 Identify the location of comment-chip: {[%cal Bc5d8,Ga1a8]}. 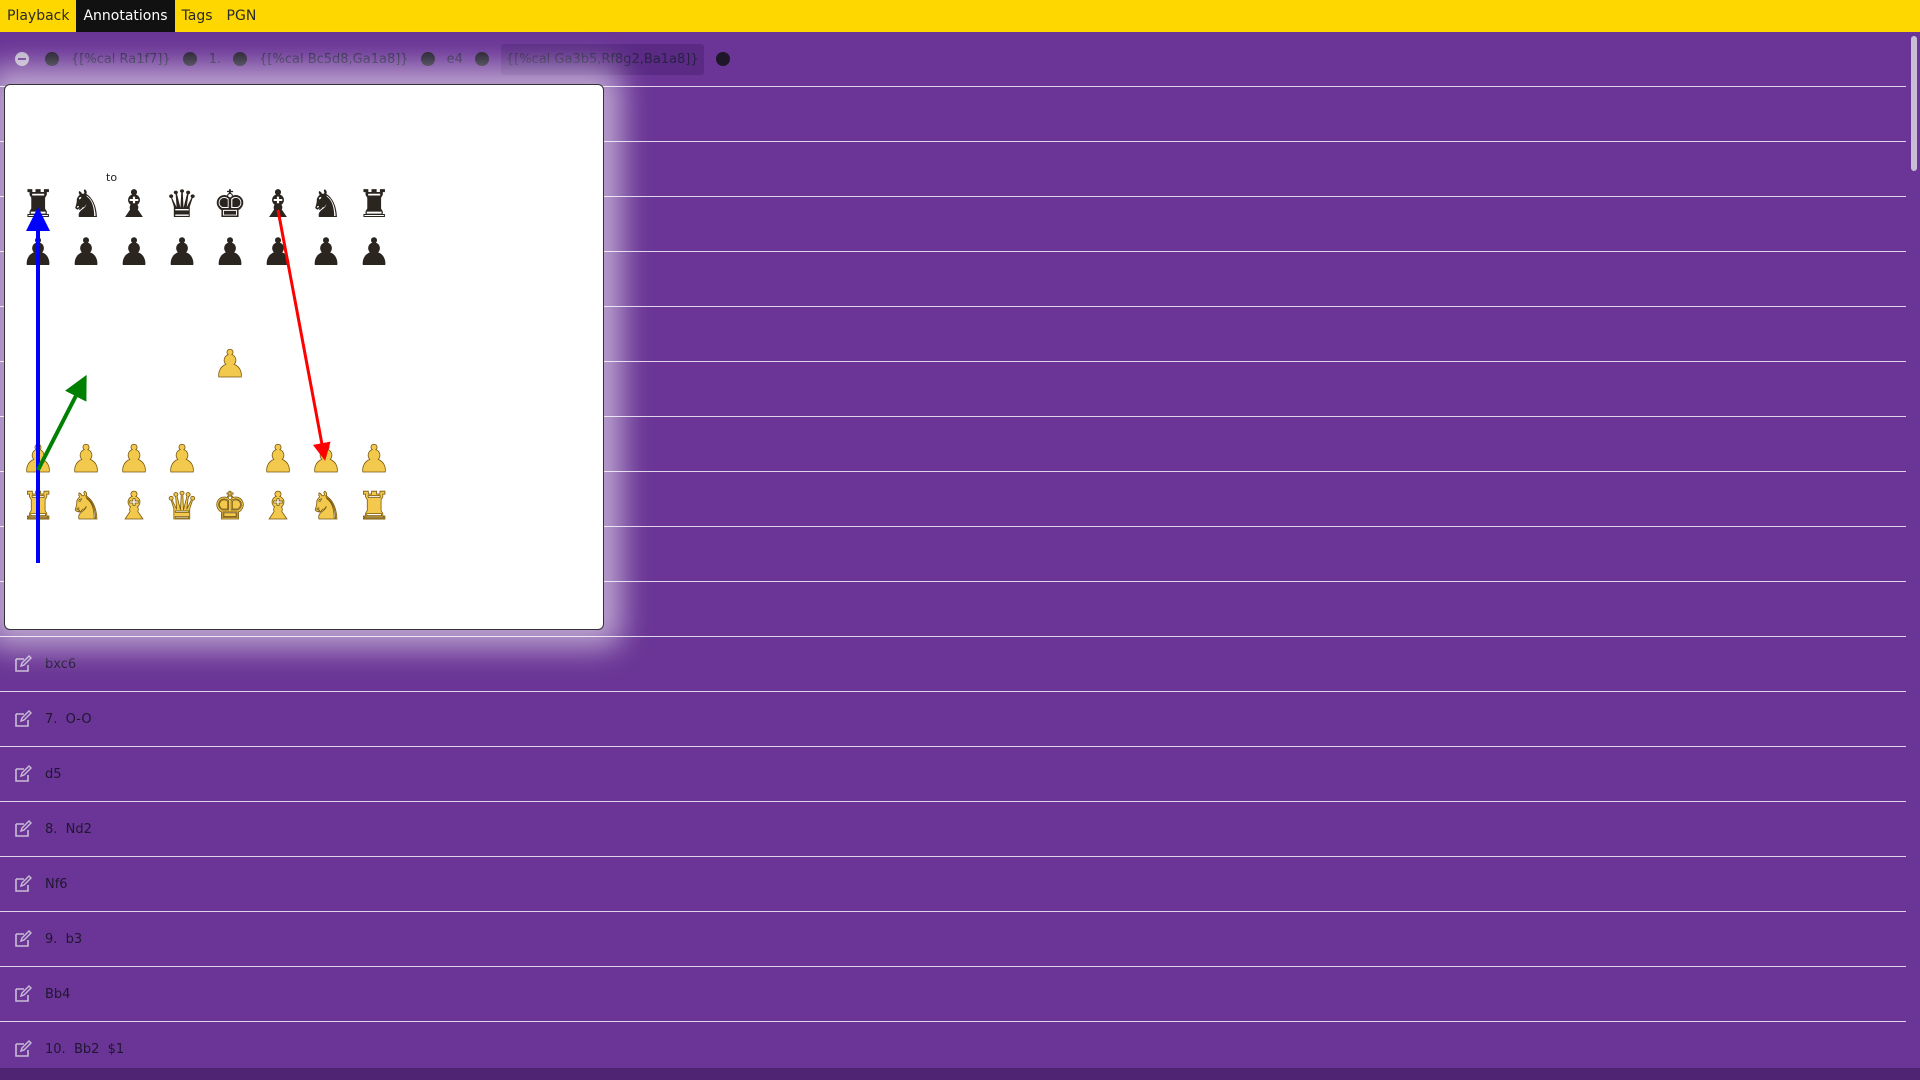
(333, 59).